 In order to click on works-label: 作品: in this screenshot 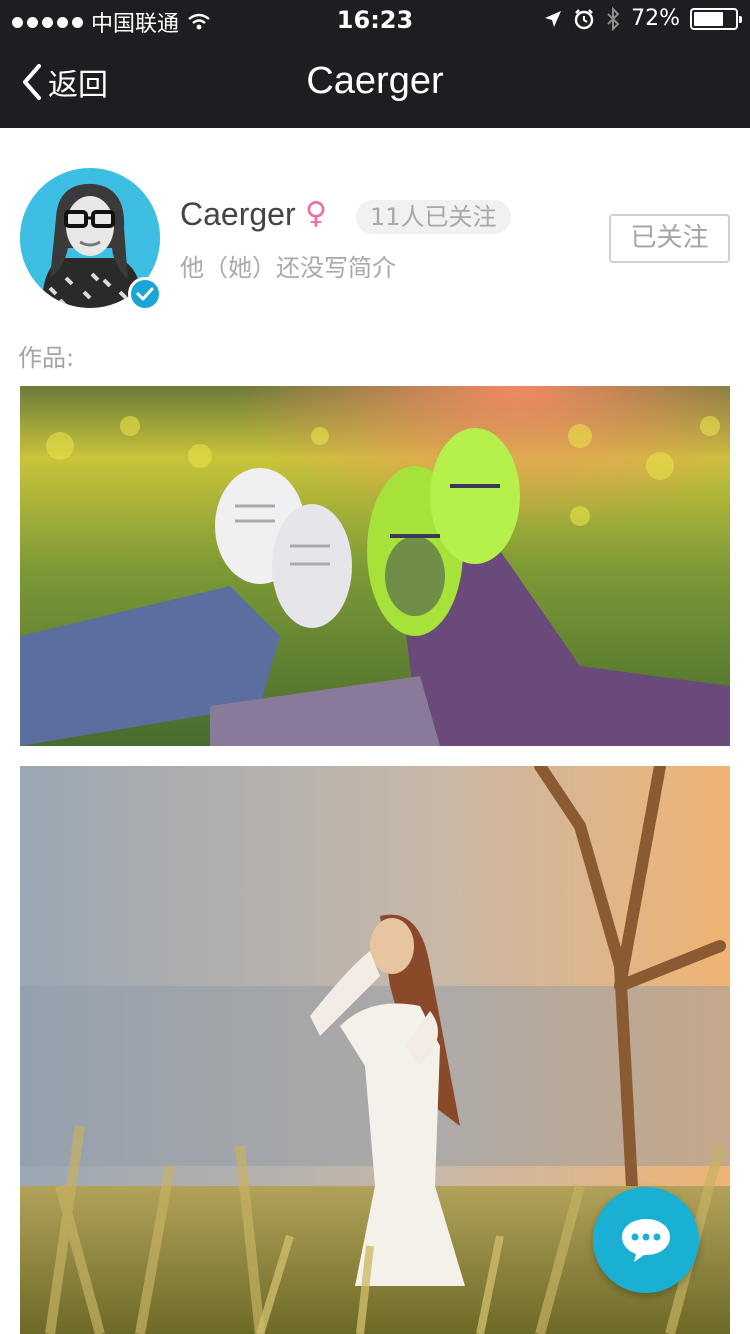, I will do `click(46, 358)`.